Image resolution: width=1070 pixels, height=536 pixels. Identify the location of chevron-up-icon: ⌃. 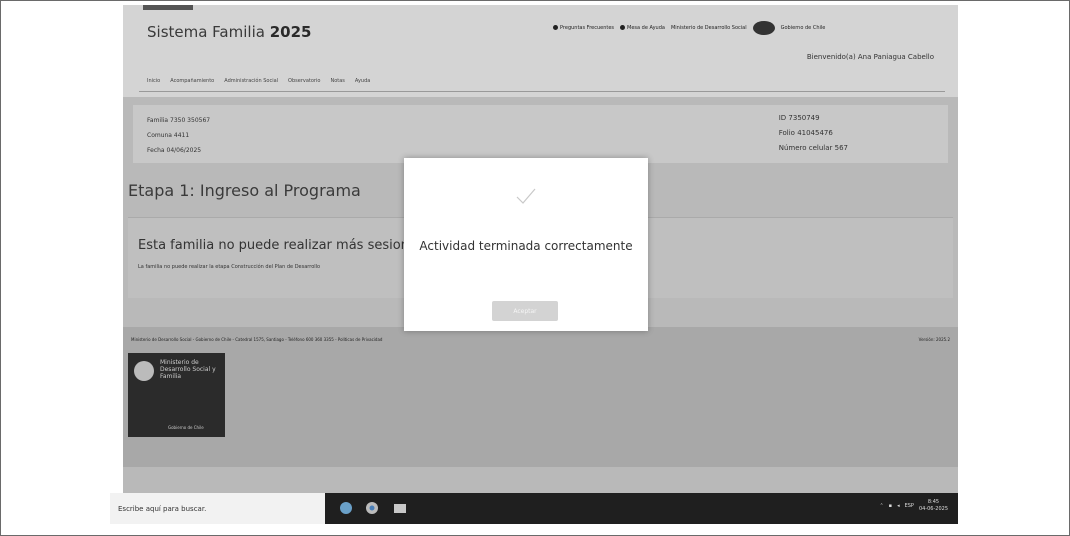
(881, 506).